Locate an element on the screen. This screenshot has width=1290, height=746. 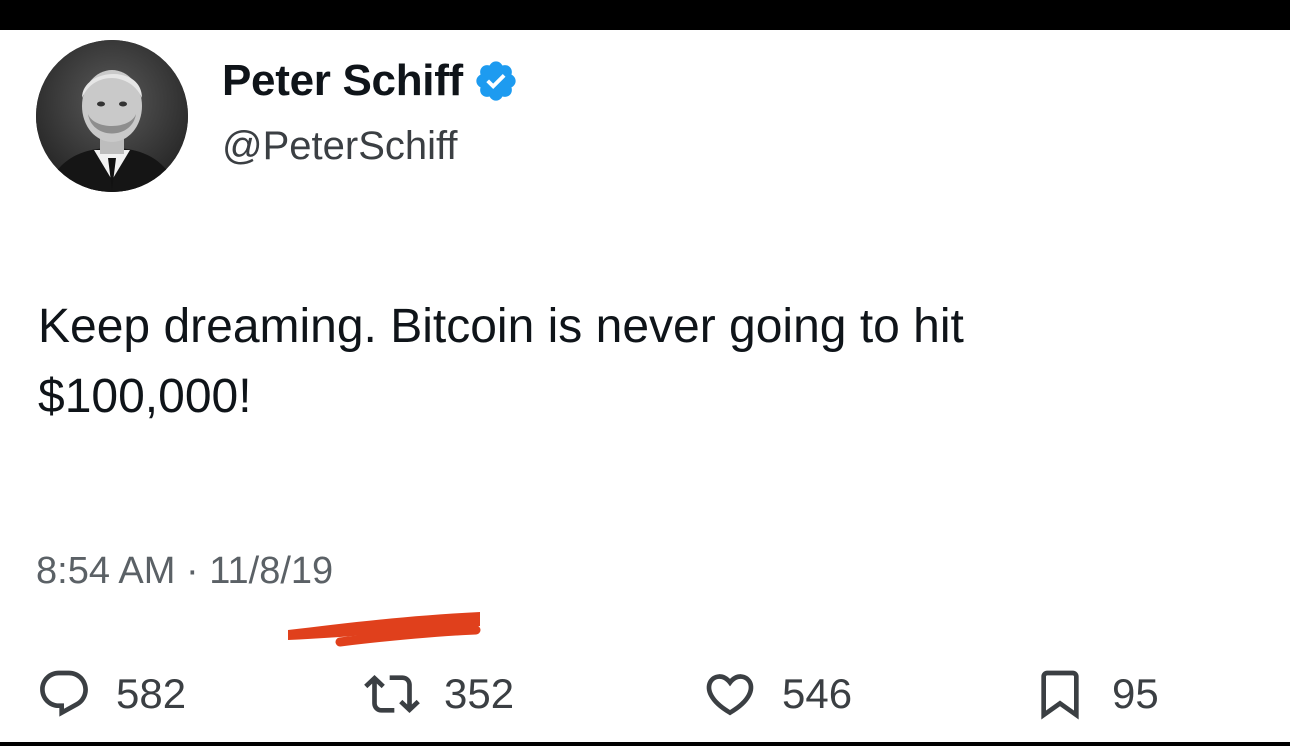
author-name-row: Peter Schiff is located at coordinates (370, 81).